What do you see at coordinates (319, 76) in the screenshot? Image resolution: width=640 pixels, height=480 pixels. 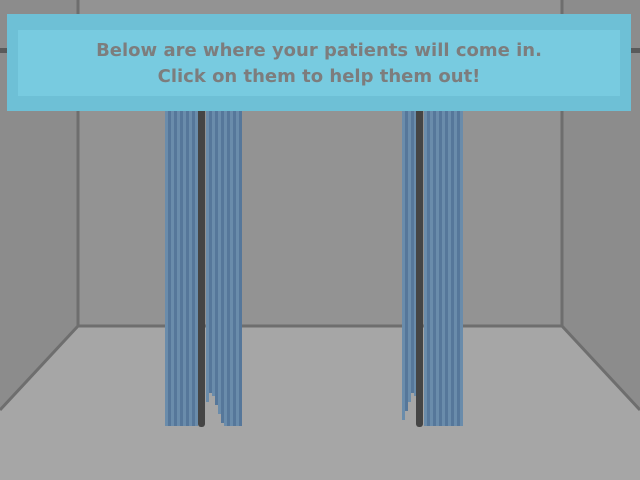 I see `tutorial-line-2: Click on them to help them out!` at bounding box center [319, 76].